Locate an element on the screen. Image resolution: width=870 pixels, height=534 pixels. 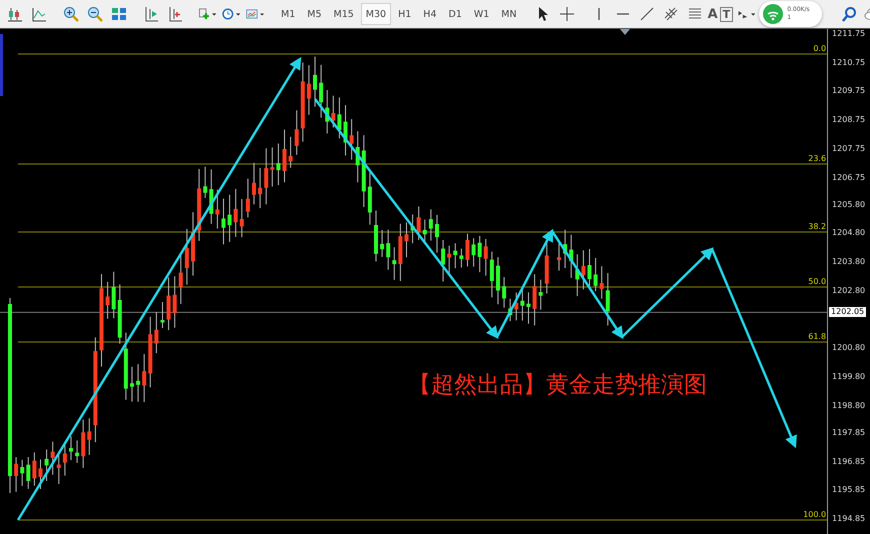
timeframe-tab: H4 is located at coordinates (430, 14).